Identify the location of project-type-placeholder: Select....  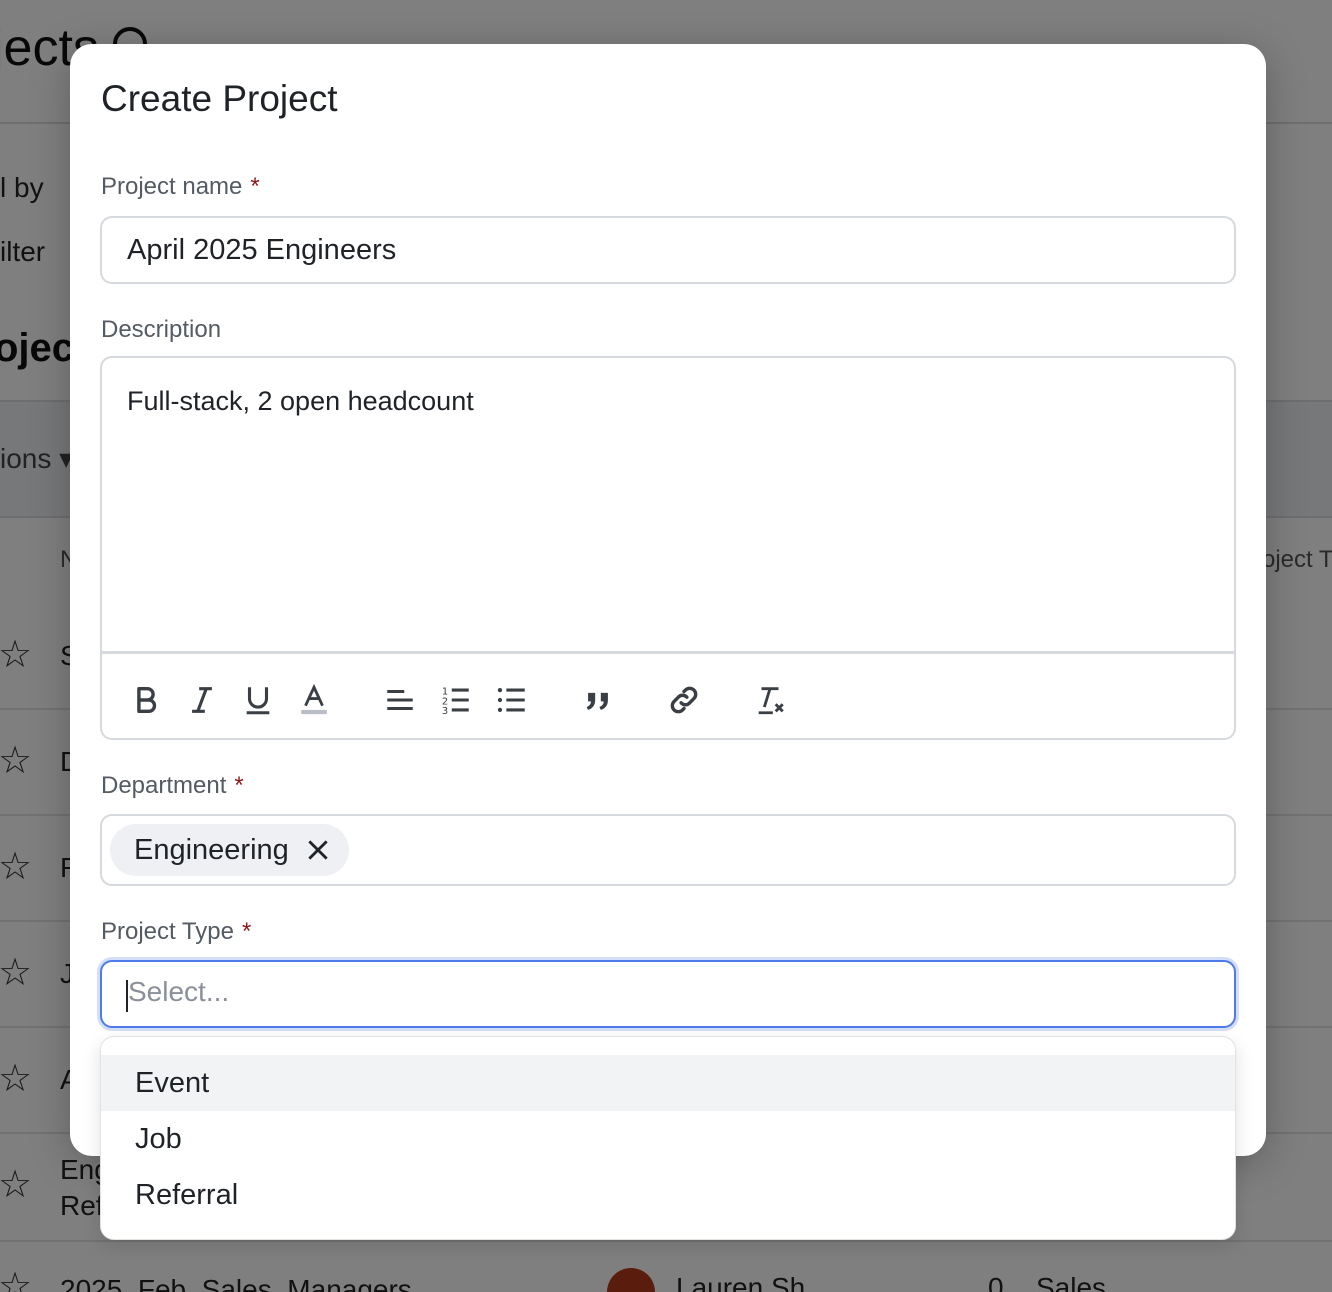
(178, 992).